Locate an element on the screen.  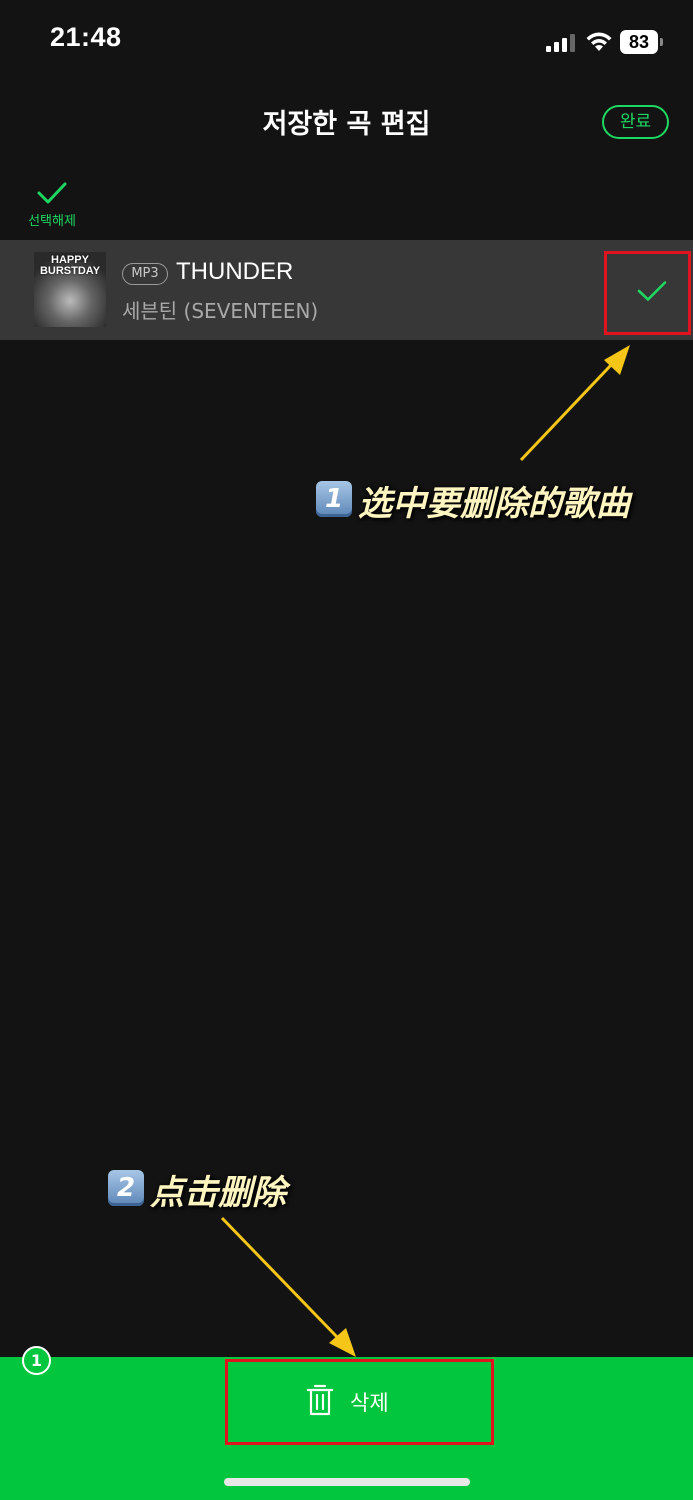
deselect-all-button: 선택해제 is located at coordinates (52, 203).